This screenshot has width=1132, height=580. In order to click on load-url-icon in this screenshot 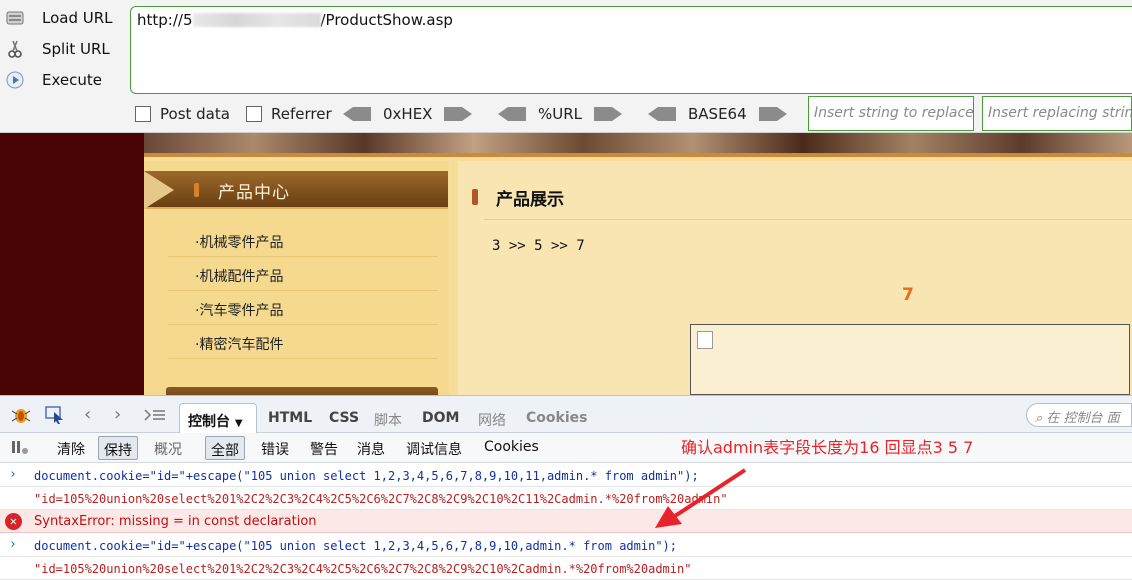, I will do `click(15, 18)`.